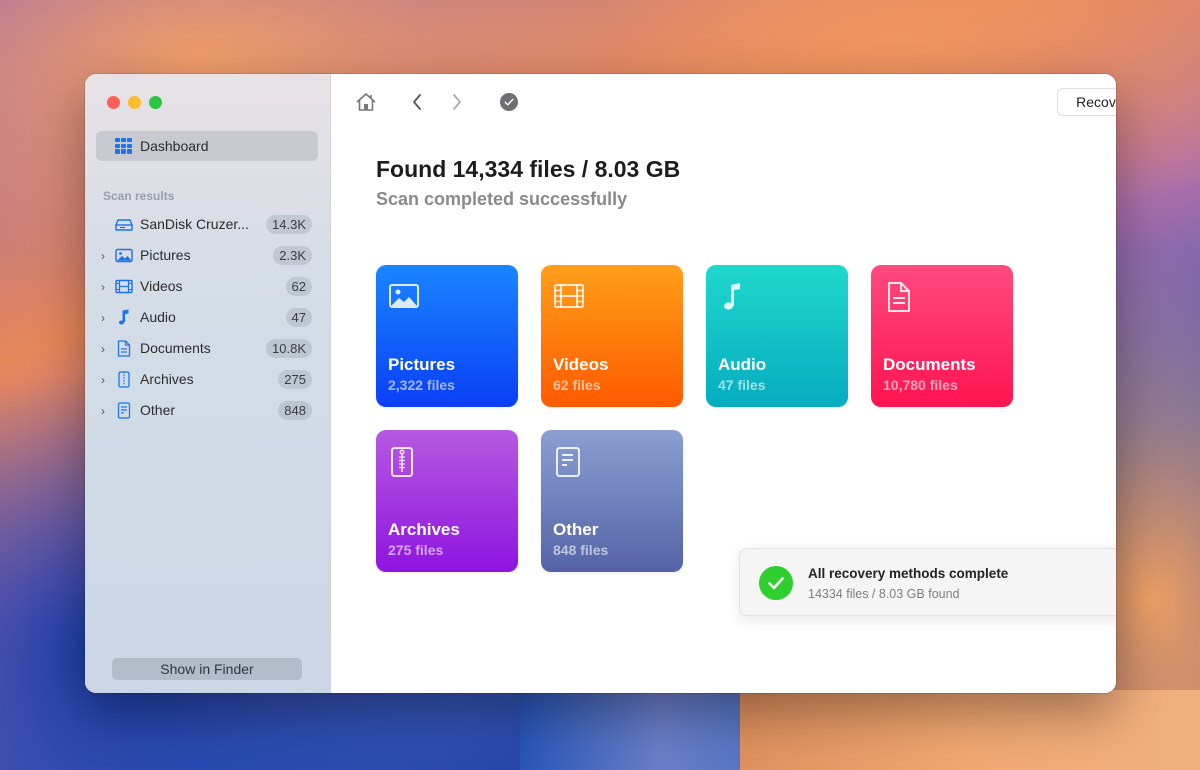 The height and width of the screenshot is (770, 1200). I want to click on sidebar-item-label: Audio, so click(158, 317).